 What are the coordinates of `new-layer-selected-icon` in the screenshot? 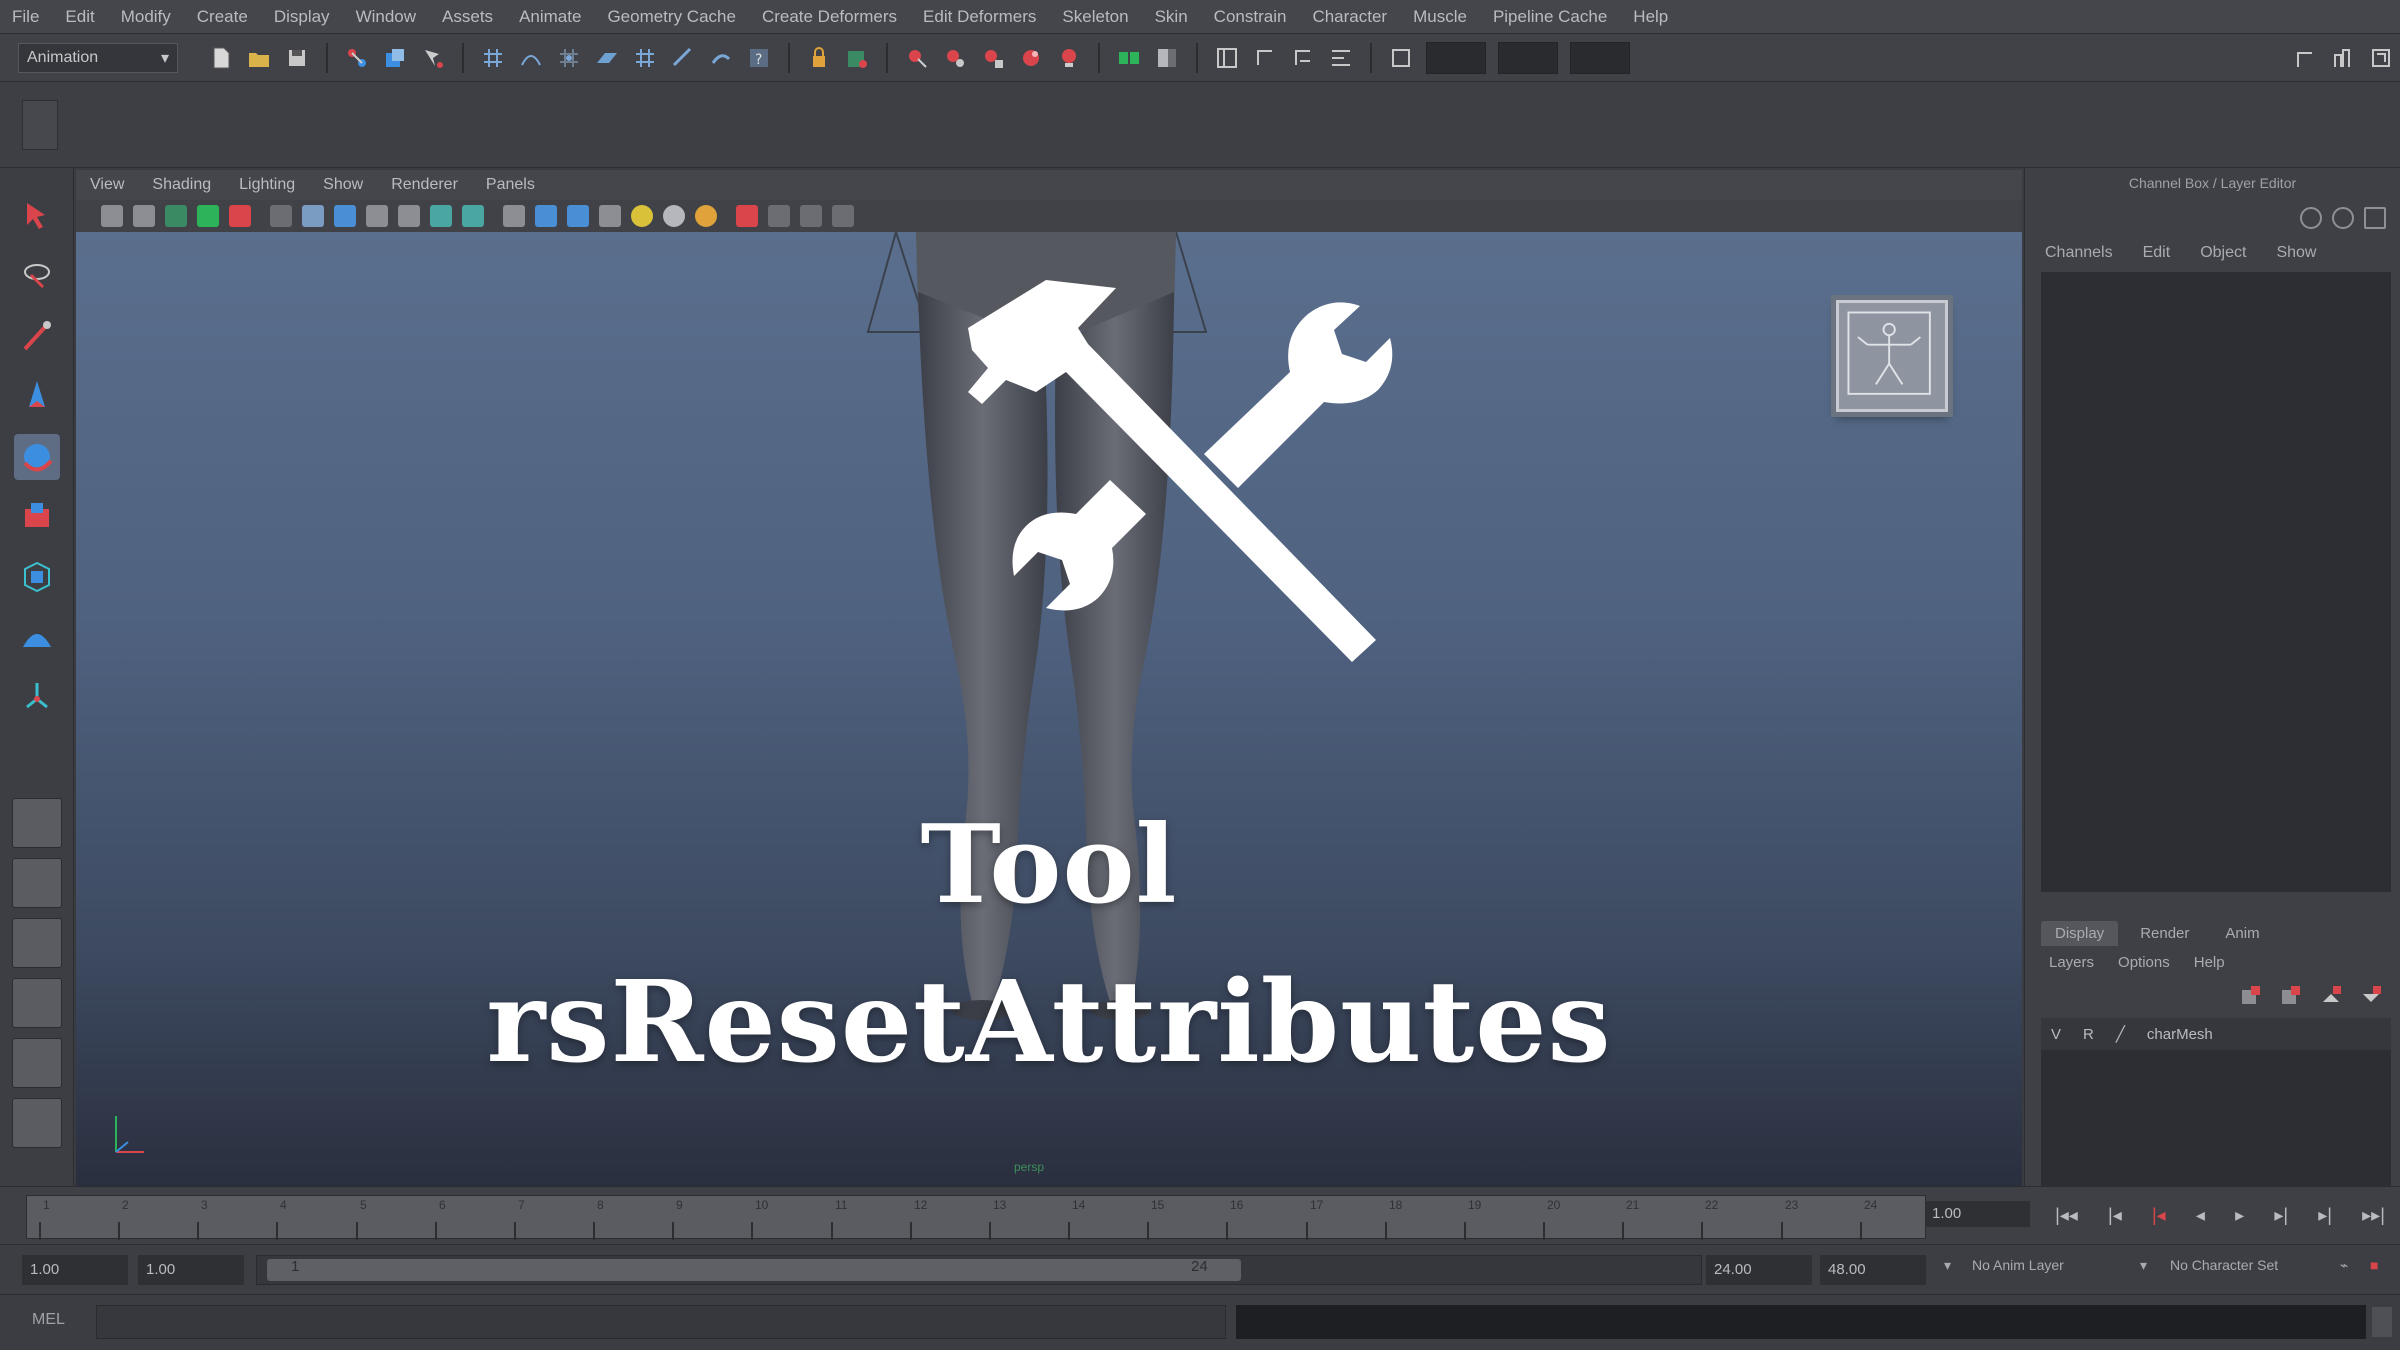 It's located at (2291, 996).